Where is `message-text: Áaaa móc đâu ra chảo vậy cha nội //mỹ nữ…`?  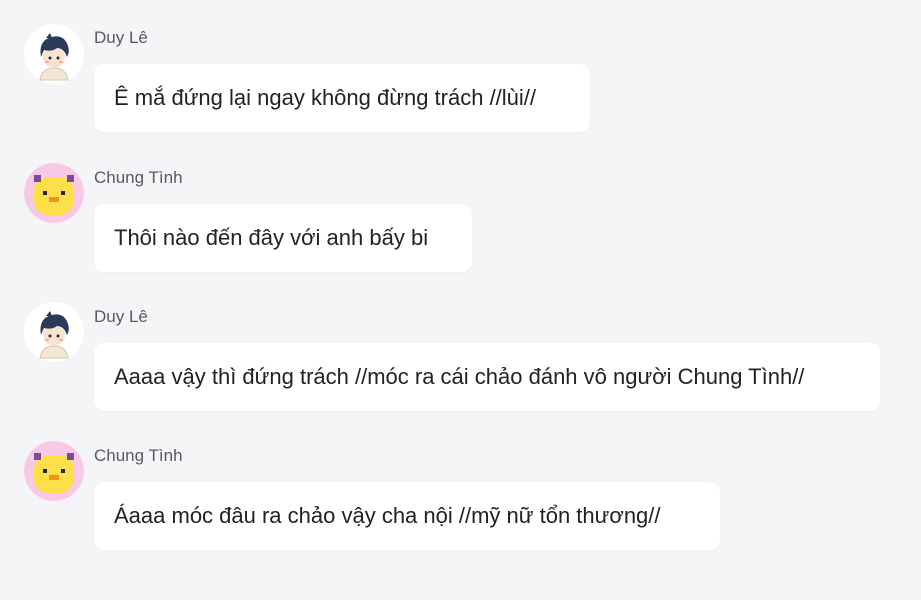 message-text: Áaaa móc đâu ra chảo vậy cha nội //mỹ nữ… is located at coordinates (387, 515).